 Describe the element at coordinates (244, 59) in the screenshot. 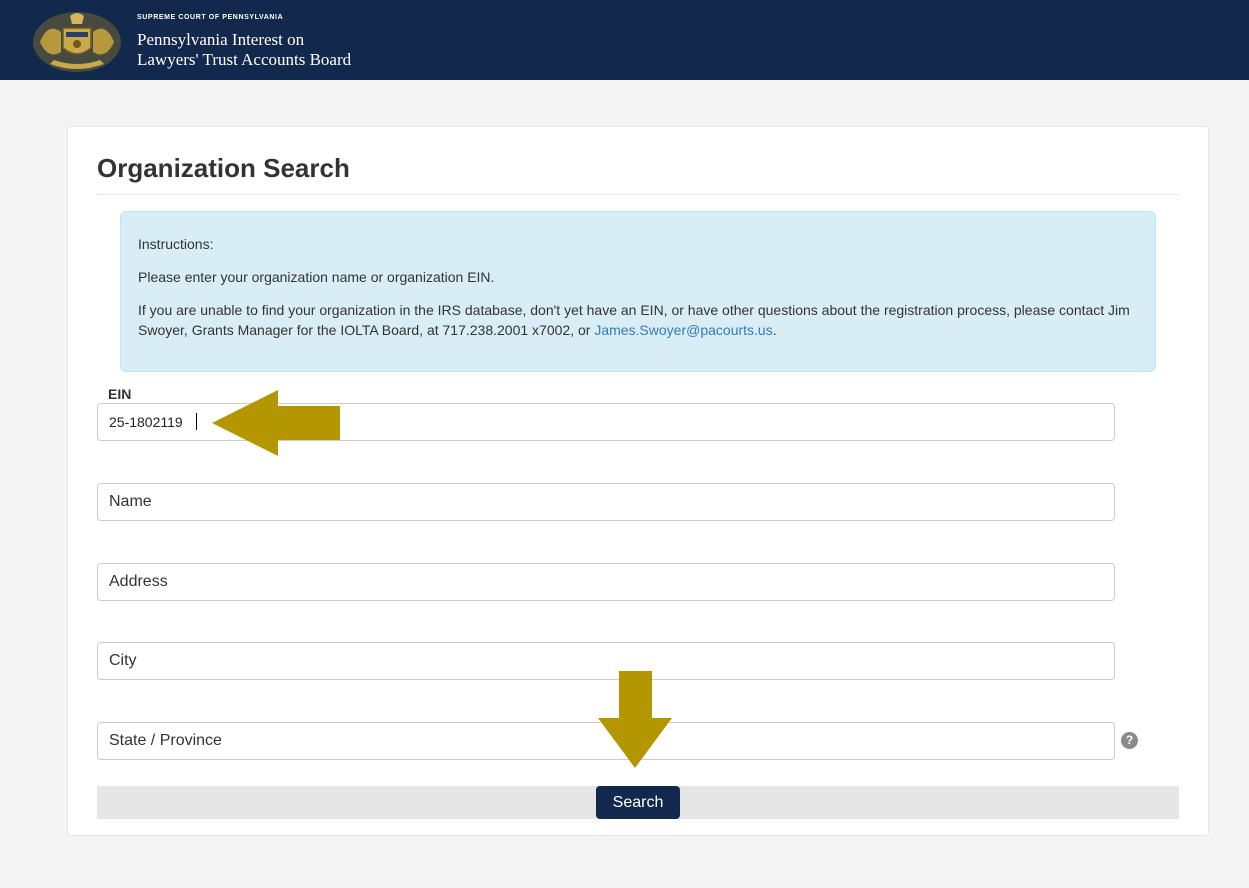

I see `header-title-line2: Lawyers' Trust Accounts Board` at that location.